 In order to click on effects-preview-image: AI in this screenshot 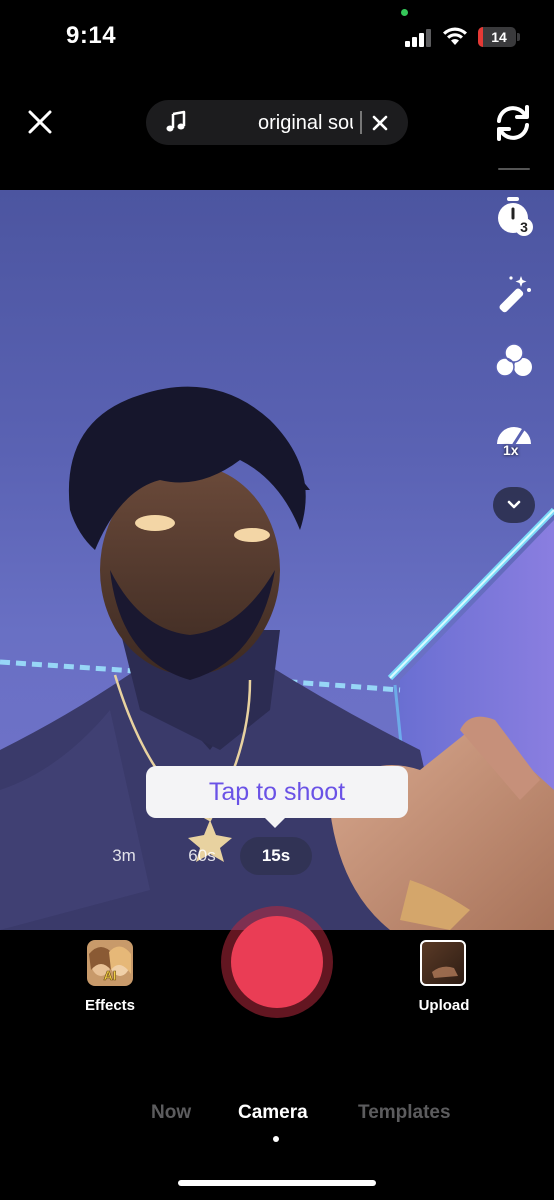, I will do `click(110, 963)`.